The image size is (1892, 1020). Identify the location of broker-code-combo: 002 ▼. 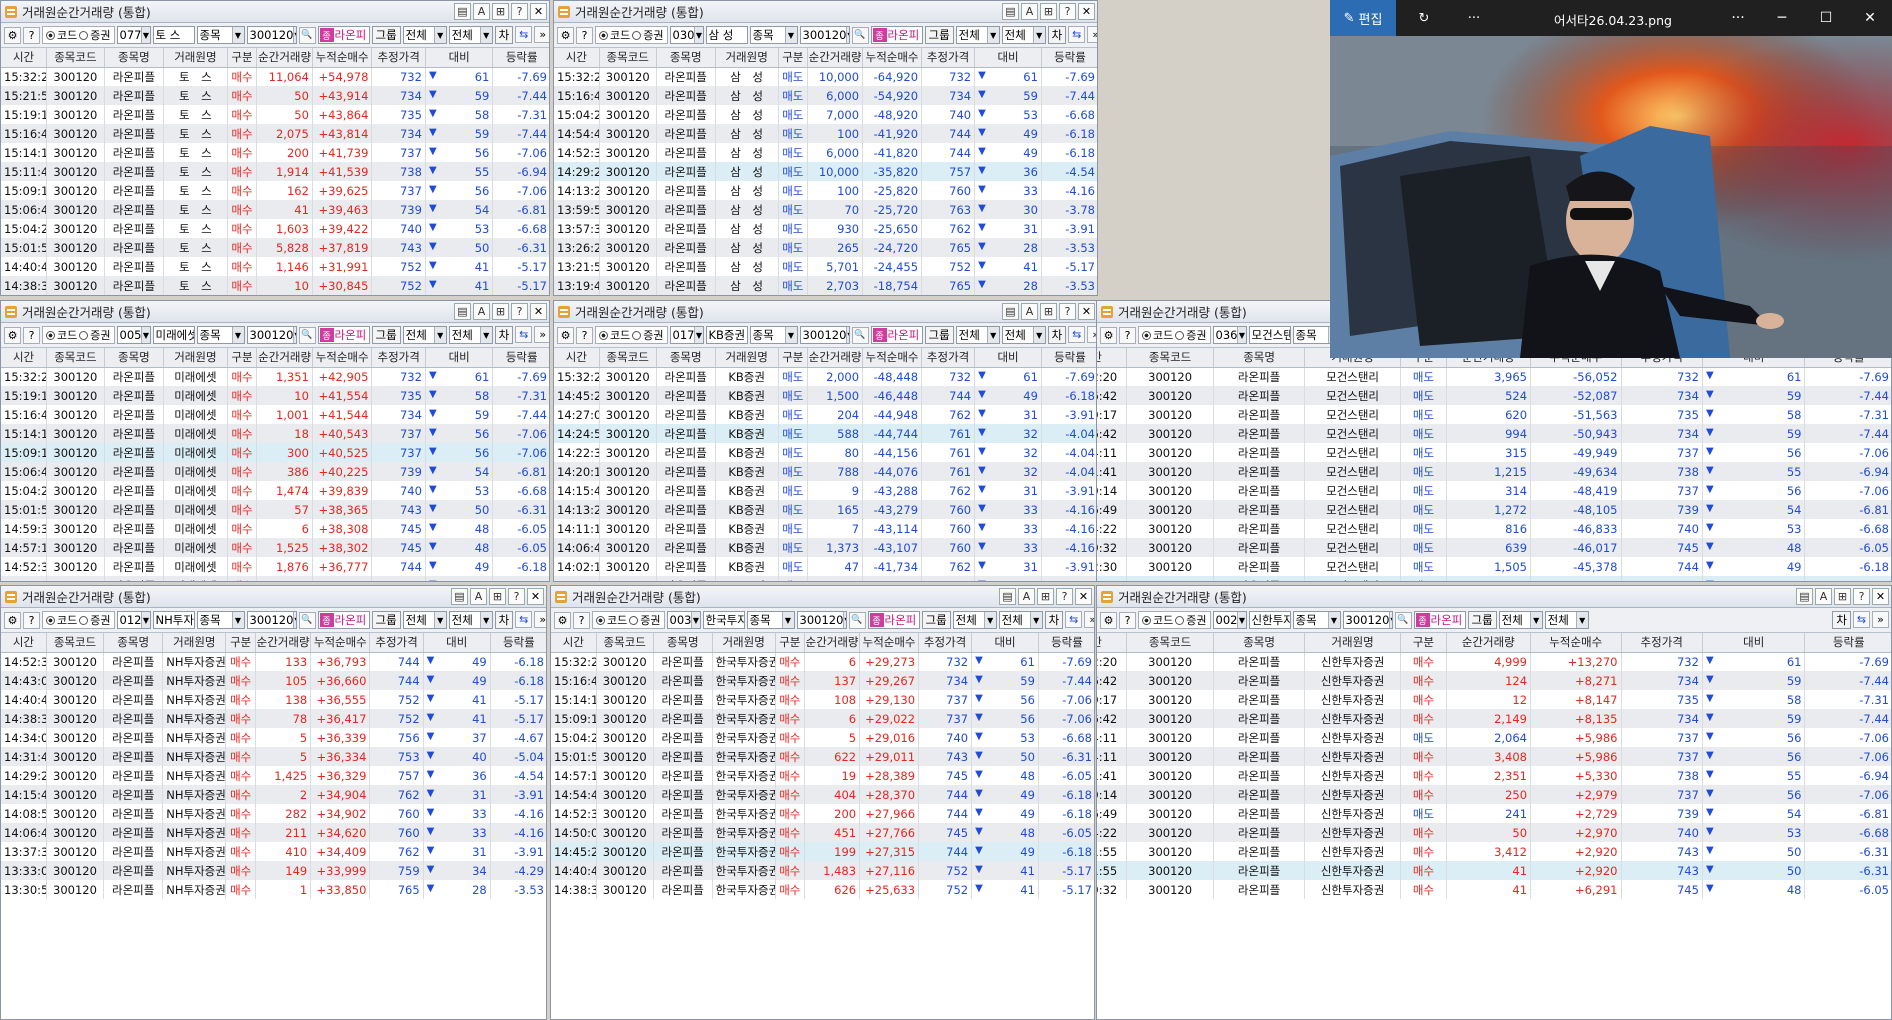
(1229, 620).